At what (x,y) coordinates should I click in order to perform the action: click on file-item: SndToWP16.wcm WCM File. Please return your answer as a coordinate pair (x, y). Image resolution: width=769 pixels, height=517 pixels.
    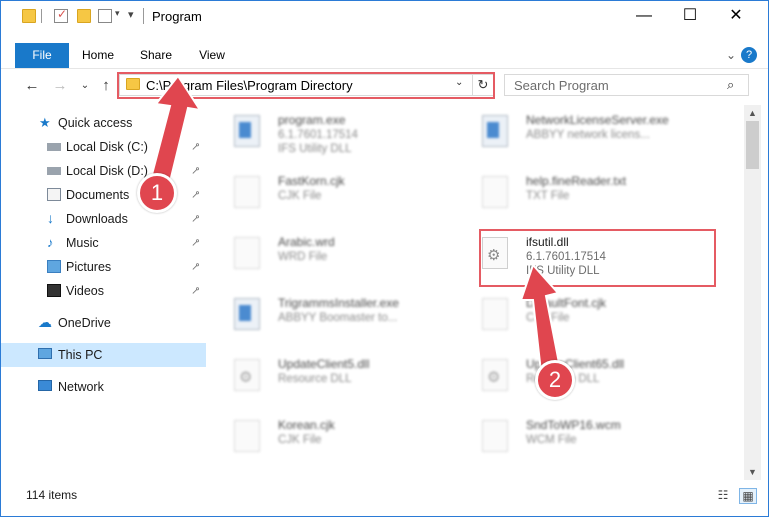
    Looking at the image, I should click on (581, 437).